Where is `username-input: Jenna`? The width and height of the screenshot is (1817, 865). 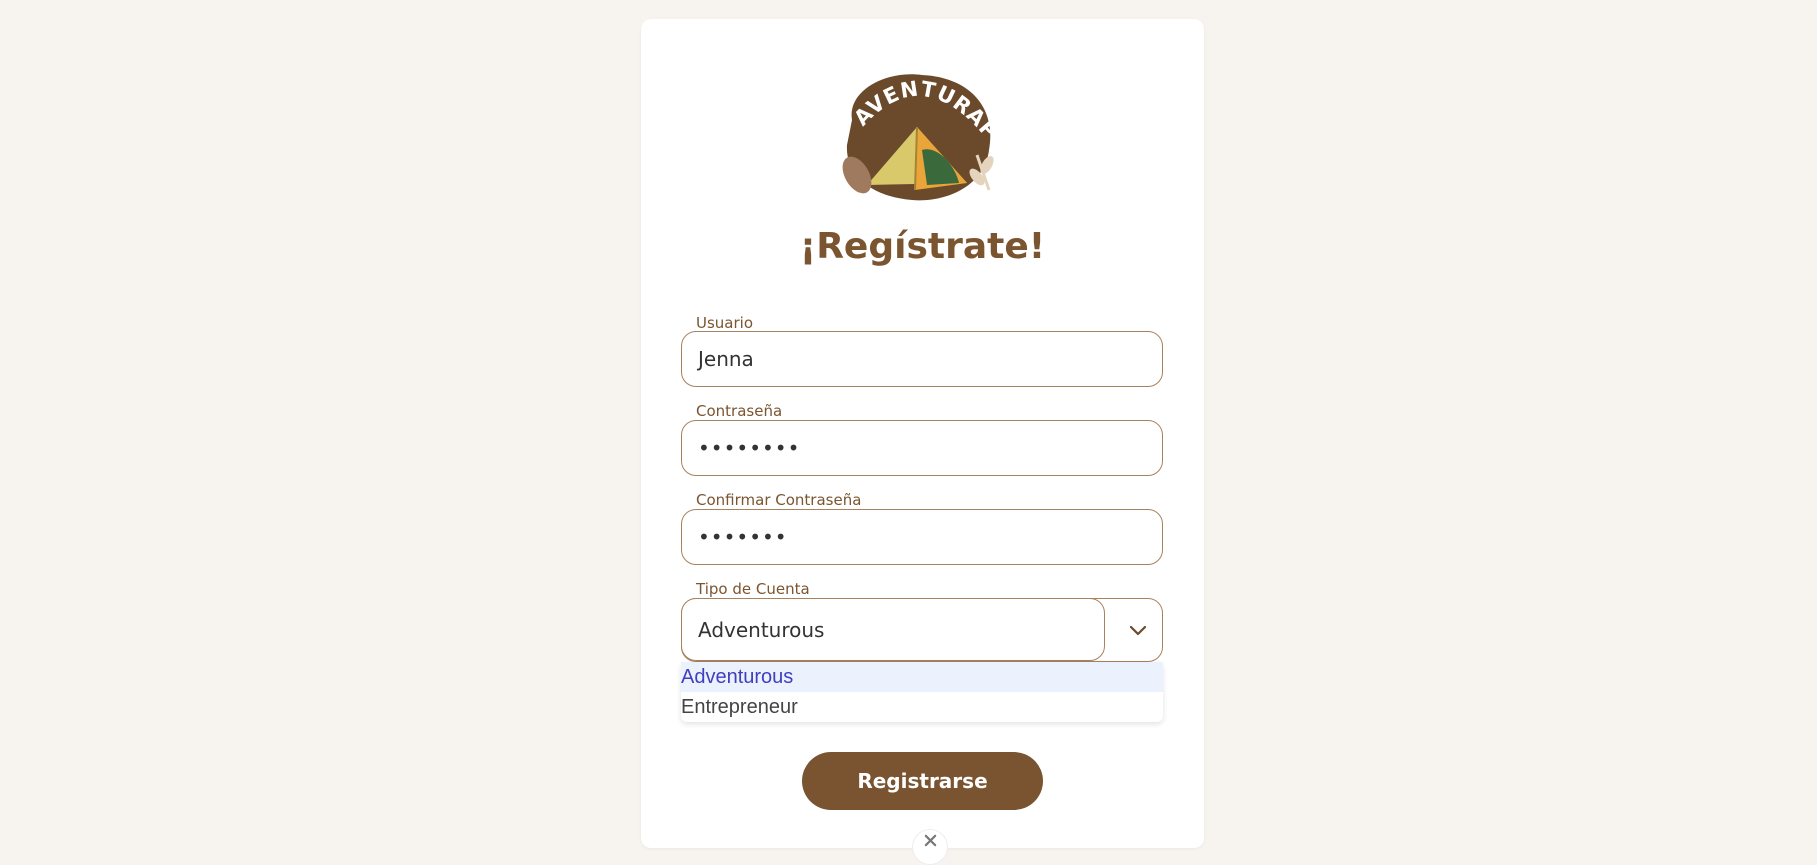
username-input: Jenna is located at coordinates (922, 359).